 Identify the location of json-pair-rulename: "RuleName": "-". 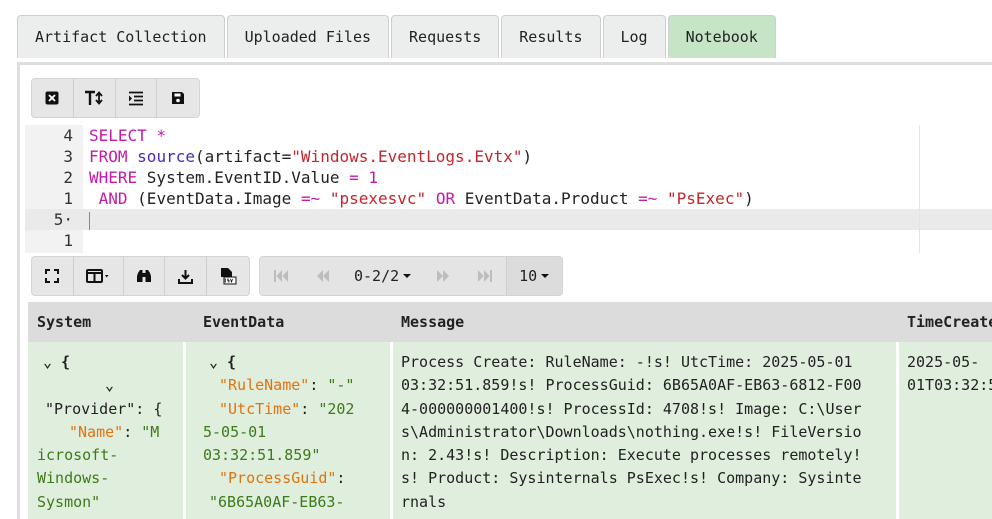
(287, 385).